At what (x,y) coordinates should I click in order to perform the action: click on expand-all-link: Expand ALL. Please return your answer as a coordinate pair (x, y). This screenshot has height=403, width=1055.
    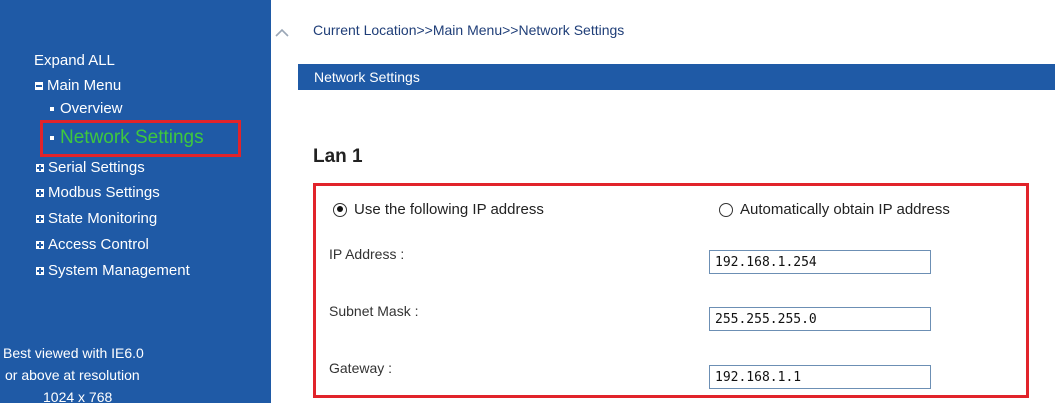
    Looking at the image, I should click on (74, 60).